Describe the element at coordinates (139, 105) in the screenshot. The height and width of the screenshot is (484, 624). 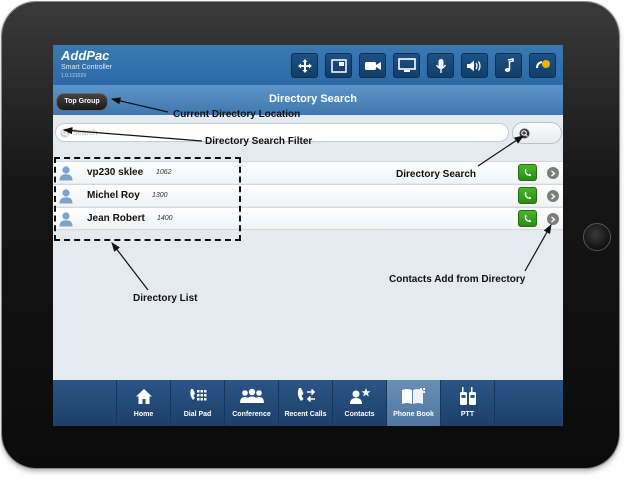
I see `arrow-current-location` at that location.